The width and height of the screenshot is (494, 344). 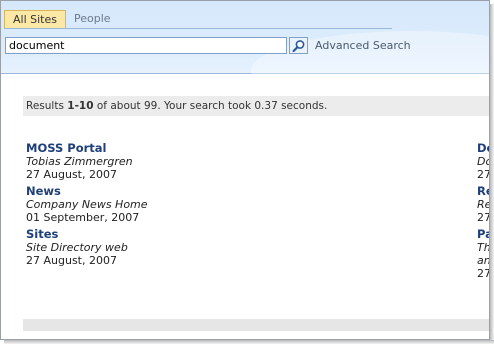 I want to click on result-description: Company News Home, so click(x=87, y=204).